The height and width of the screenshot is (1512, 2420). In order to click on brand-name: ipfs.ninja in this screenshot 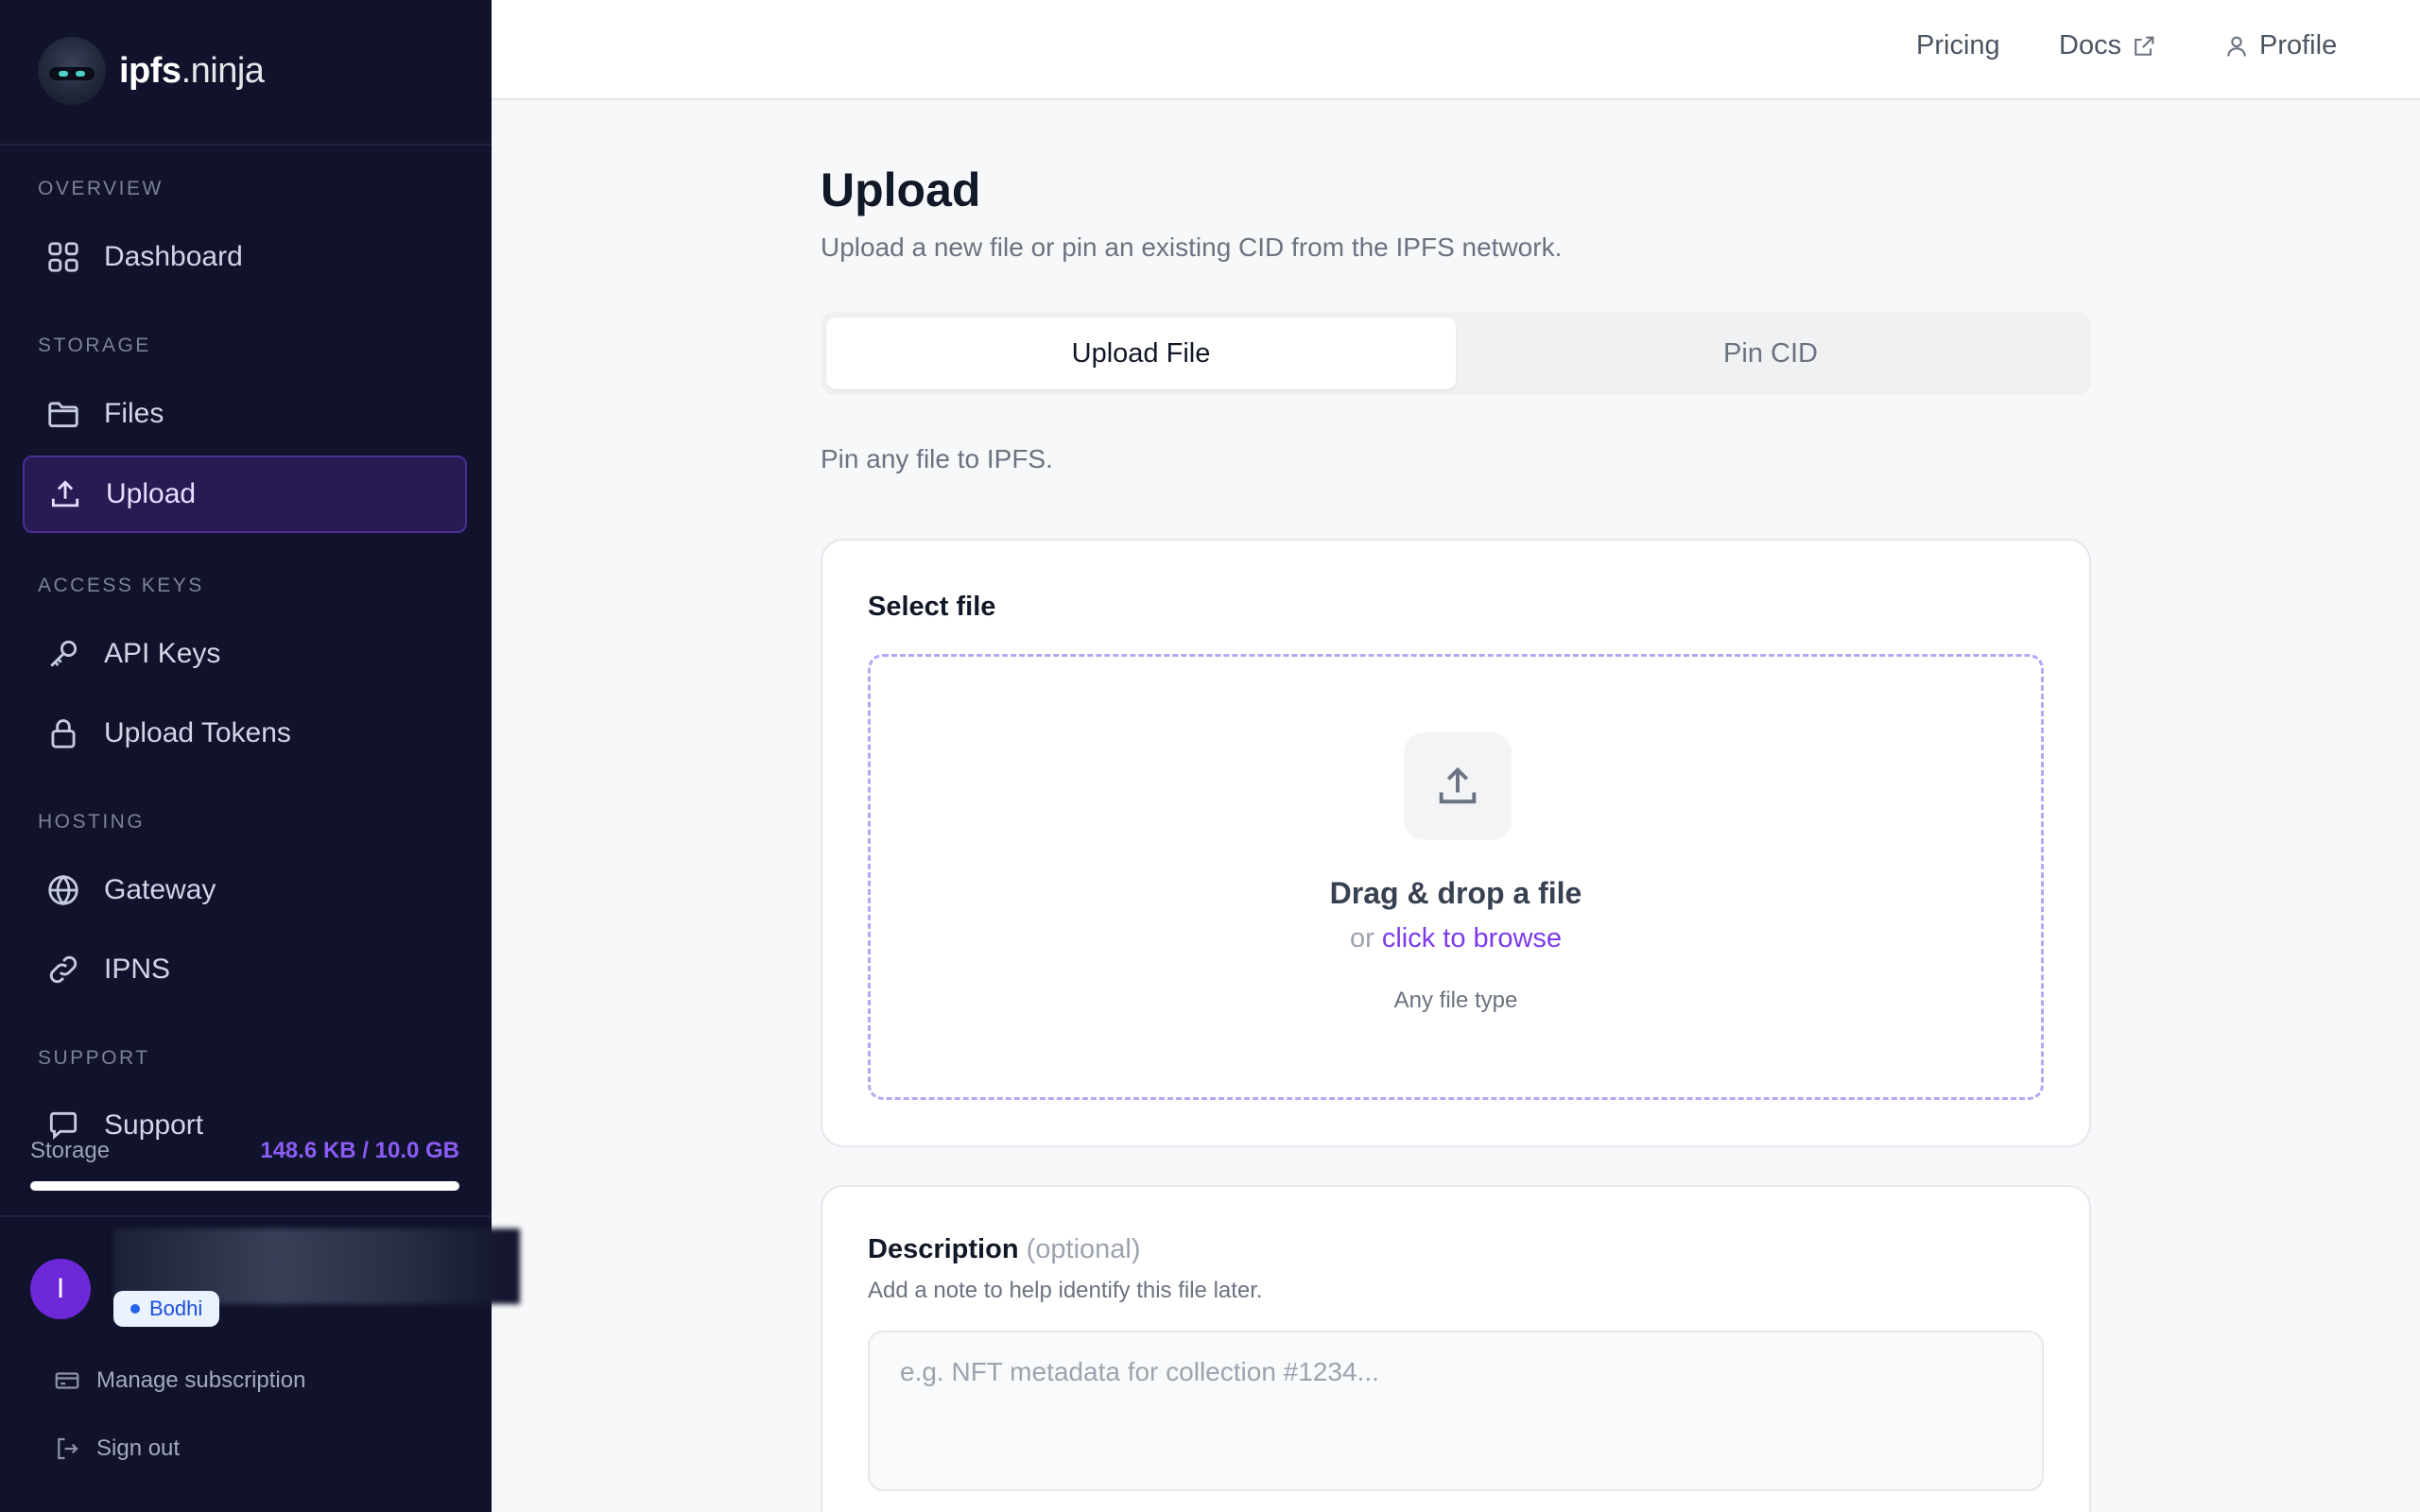, I will do `click(192, 70)`.